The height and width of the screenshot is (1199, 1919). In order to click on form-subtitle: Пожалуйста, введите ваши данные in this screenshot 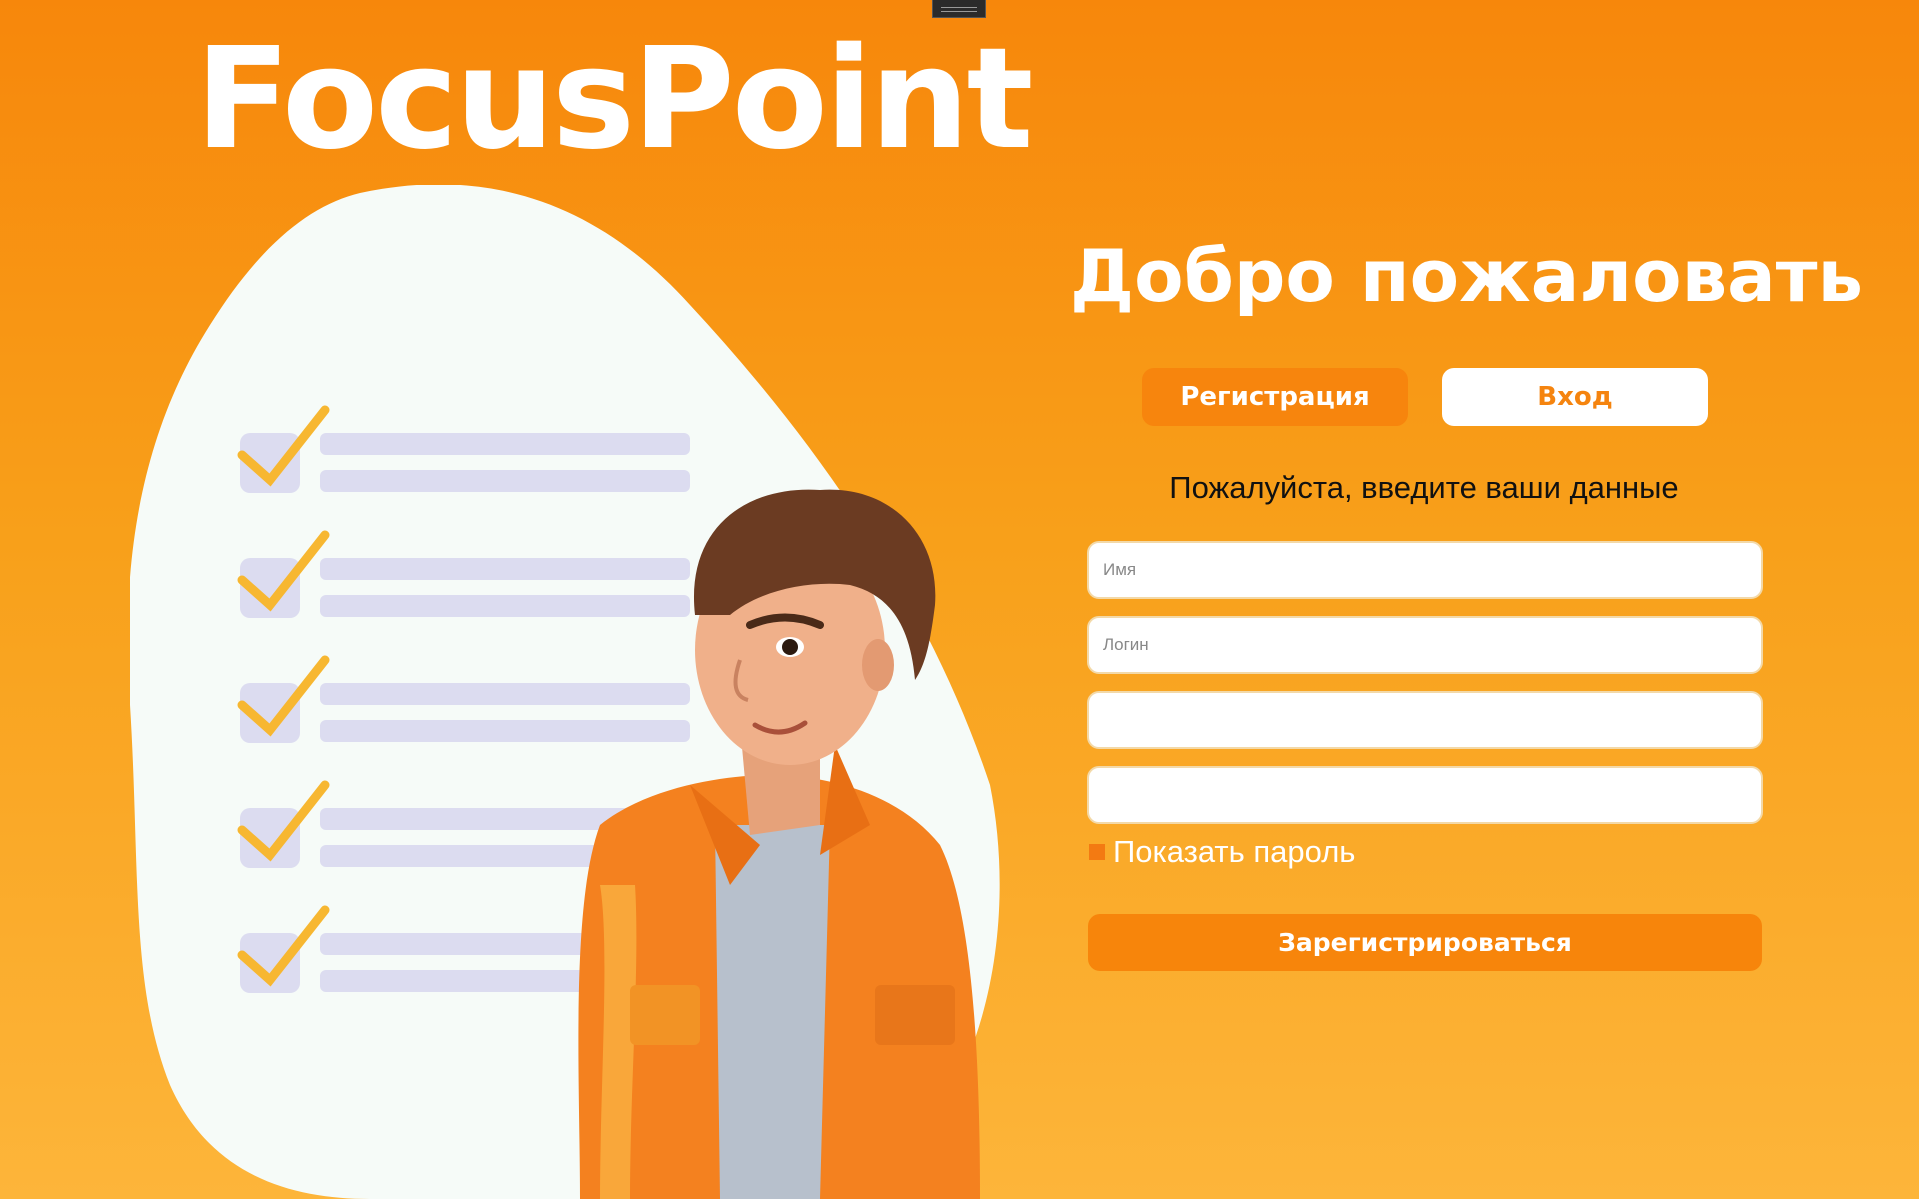, I will do `click(1424, 487)`.